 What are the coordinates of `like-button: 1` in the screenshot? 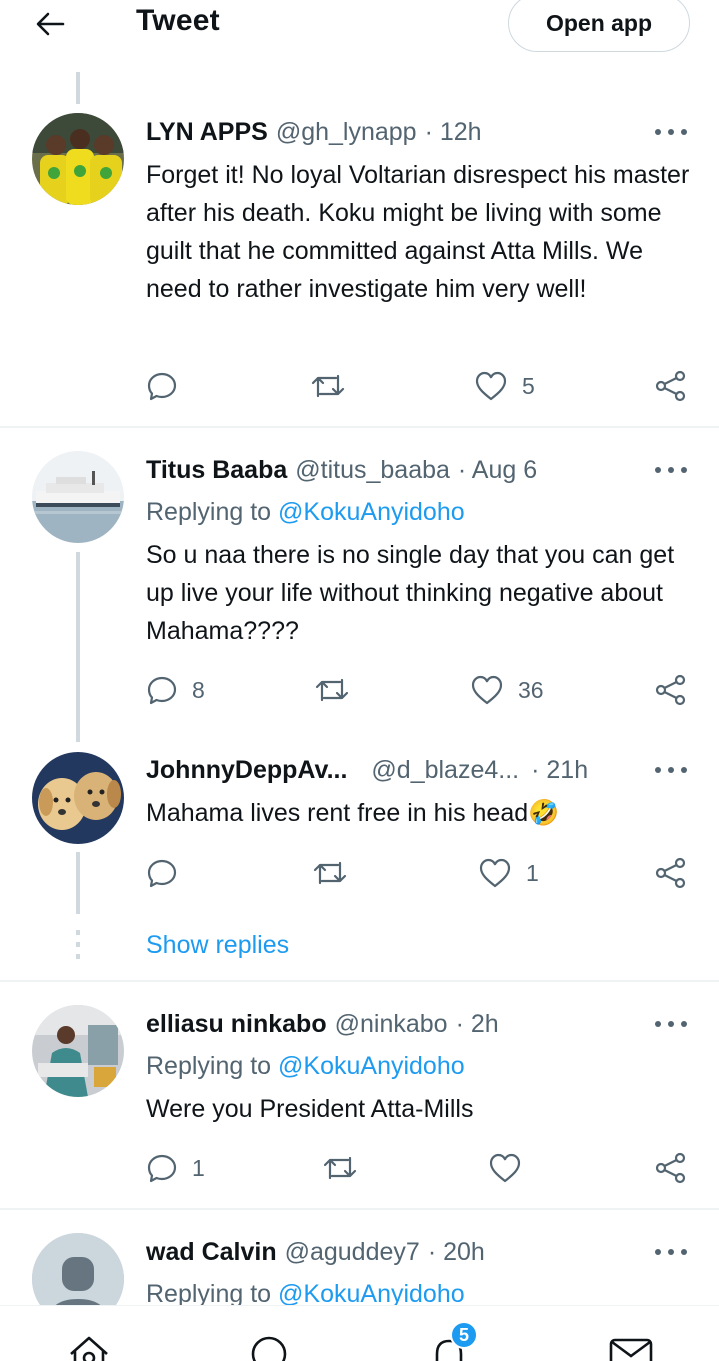 It's located at (508, 873).